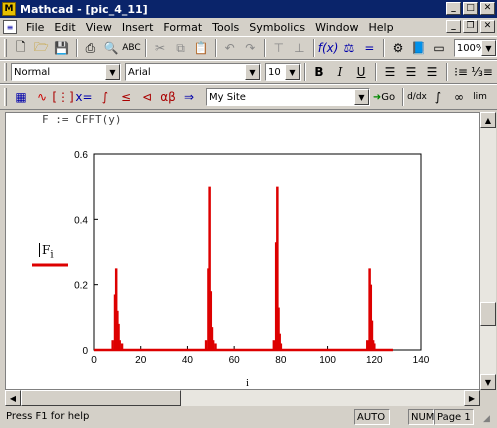  I want to click on copy-icon: ⧉, so click(181, 48).